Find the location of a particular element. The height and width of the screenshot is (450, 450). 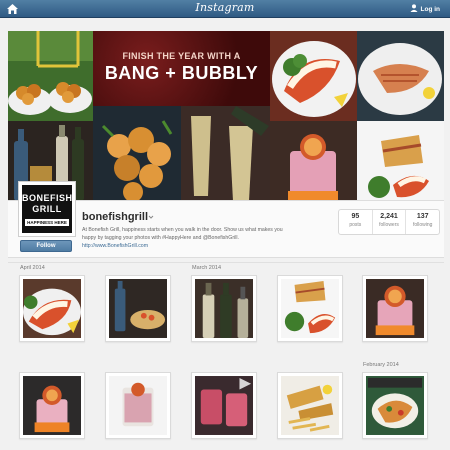

photo-cocktail-glass is located at coordinates (138, 405).